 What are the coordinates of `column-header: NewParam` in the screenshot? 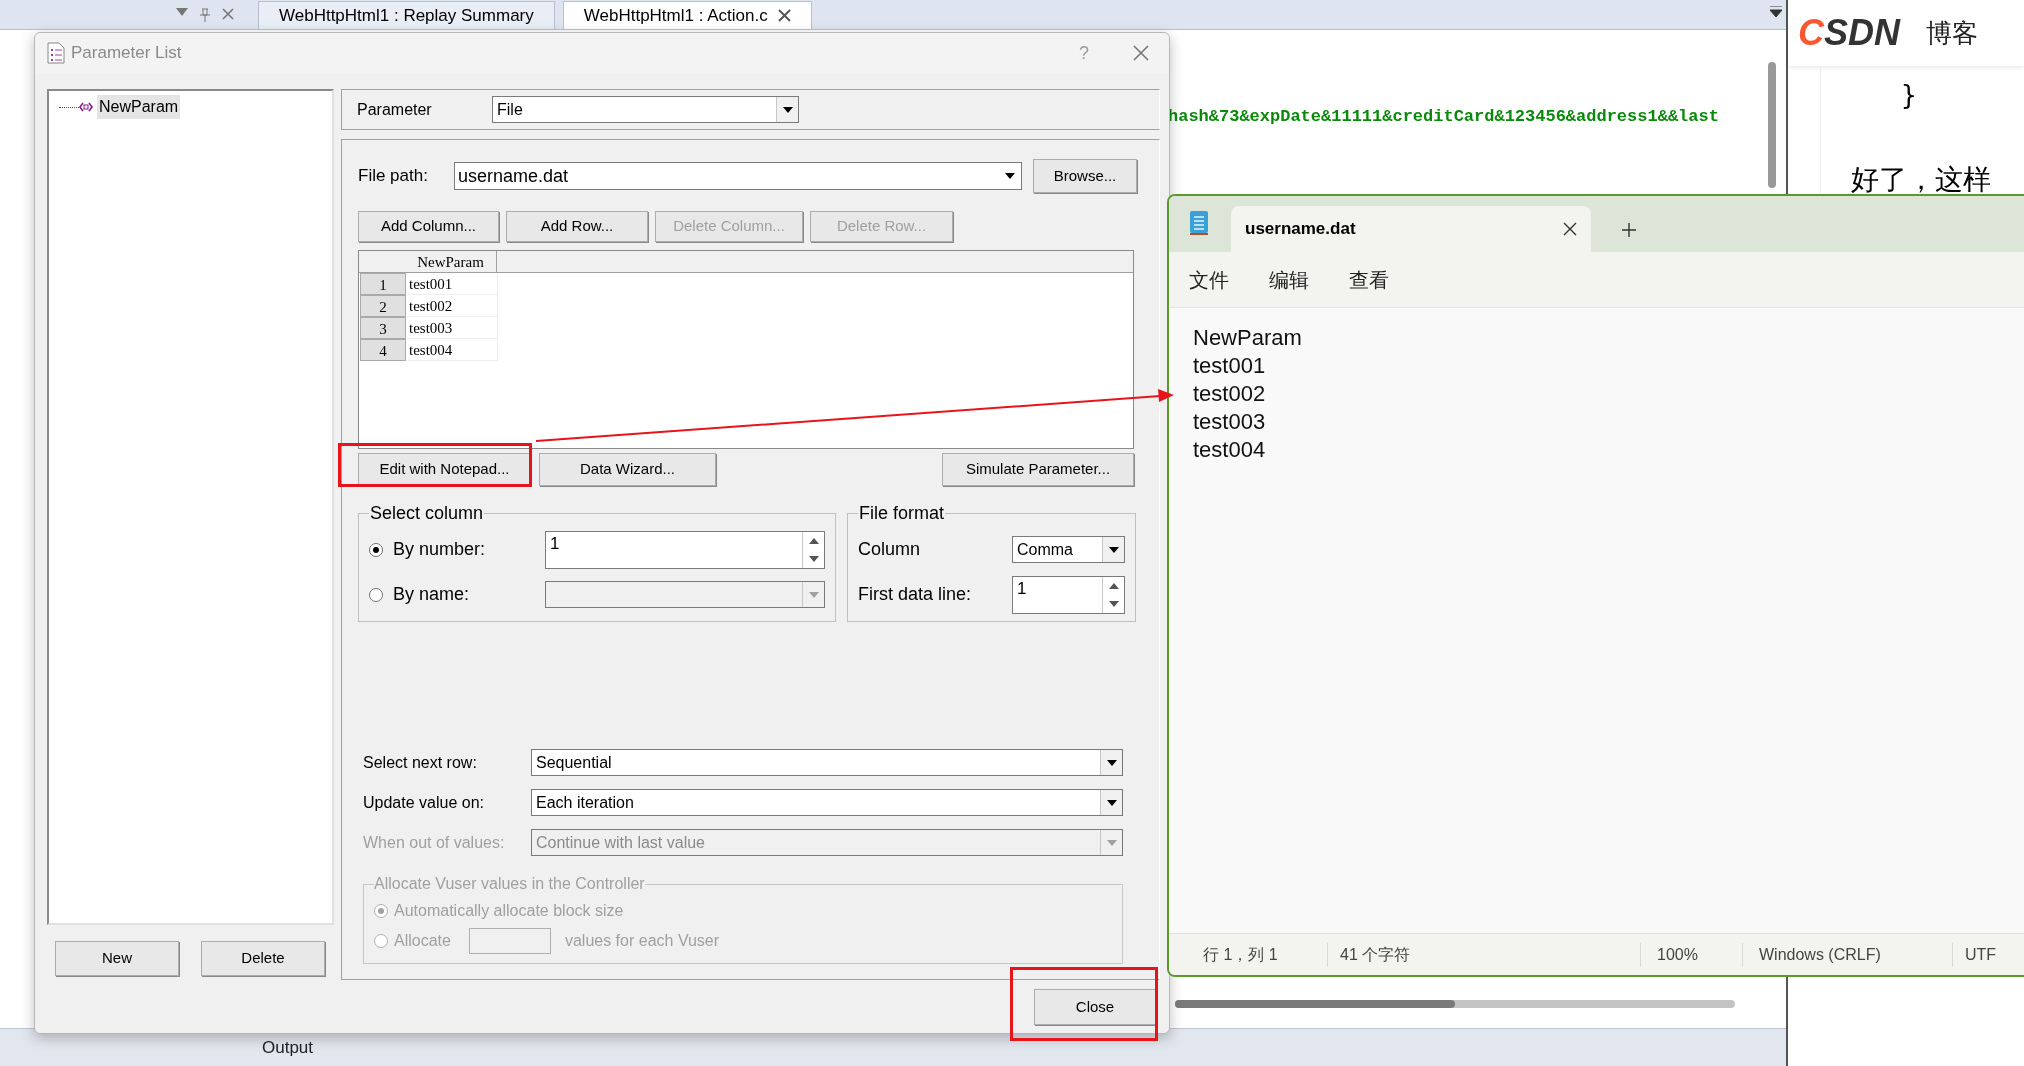 It's located at (451, 261).